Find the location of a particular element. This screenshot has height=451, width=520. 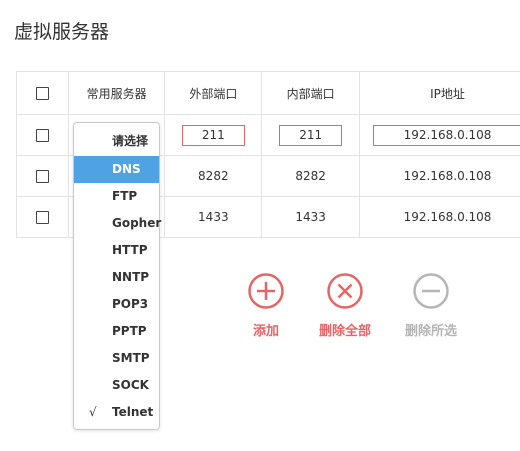

internal-port-input: 211 is located at coordinates (311, 135).